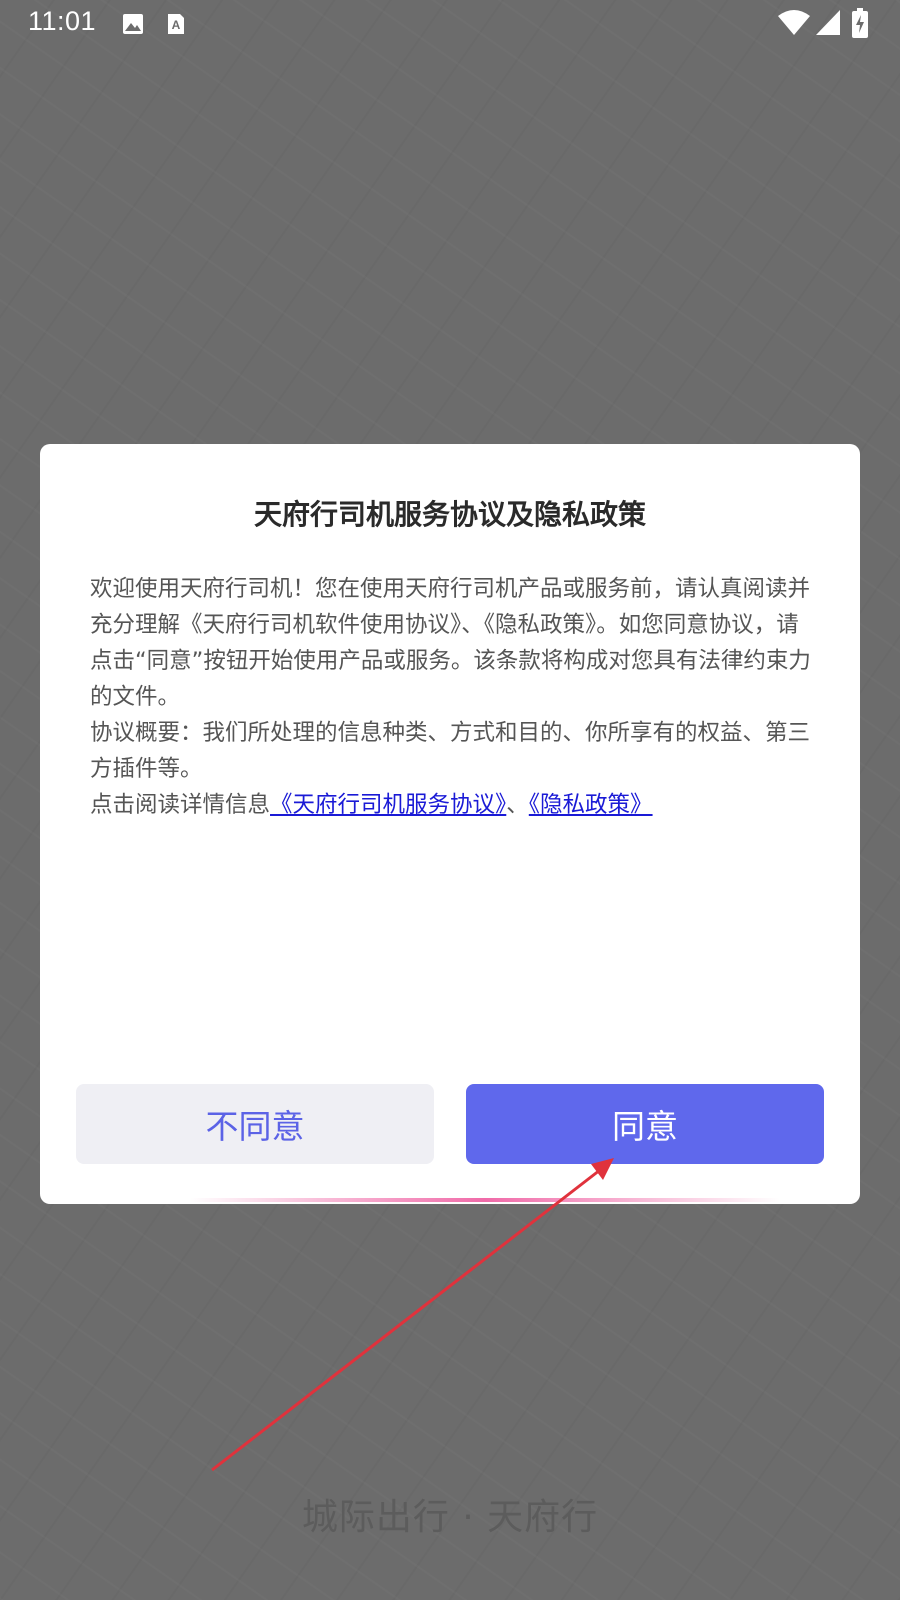 This screenshot has width=900, height=1600. I want to click on service-agreement-link: 《天府行司机服务协议》, so click(388, 805).